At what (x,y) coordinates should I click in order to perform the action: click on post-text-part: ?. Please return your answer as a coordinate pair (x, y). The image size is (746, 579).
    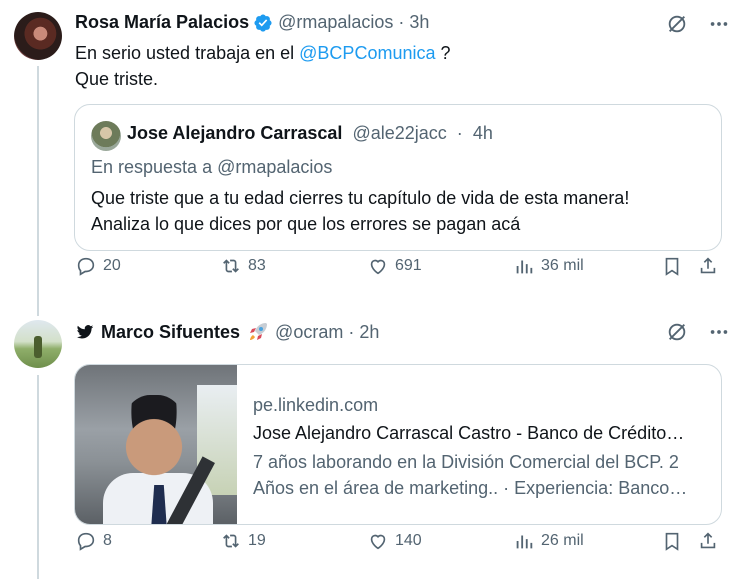
    Looking at the image, I should click on (445, 53).